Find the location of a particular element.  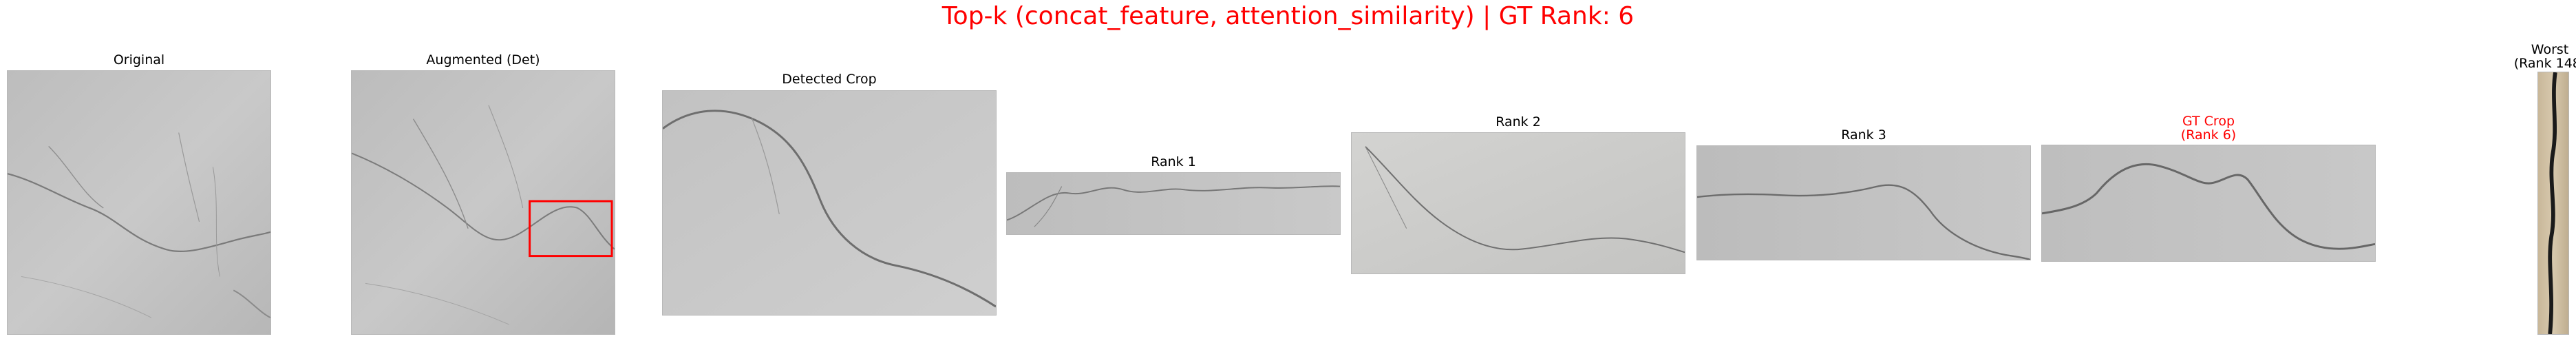

original-image is located at coordinates (139, 202).